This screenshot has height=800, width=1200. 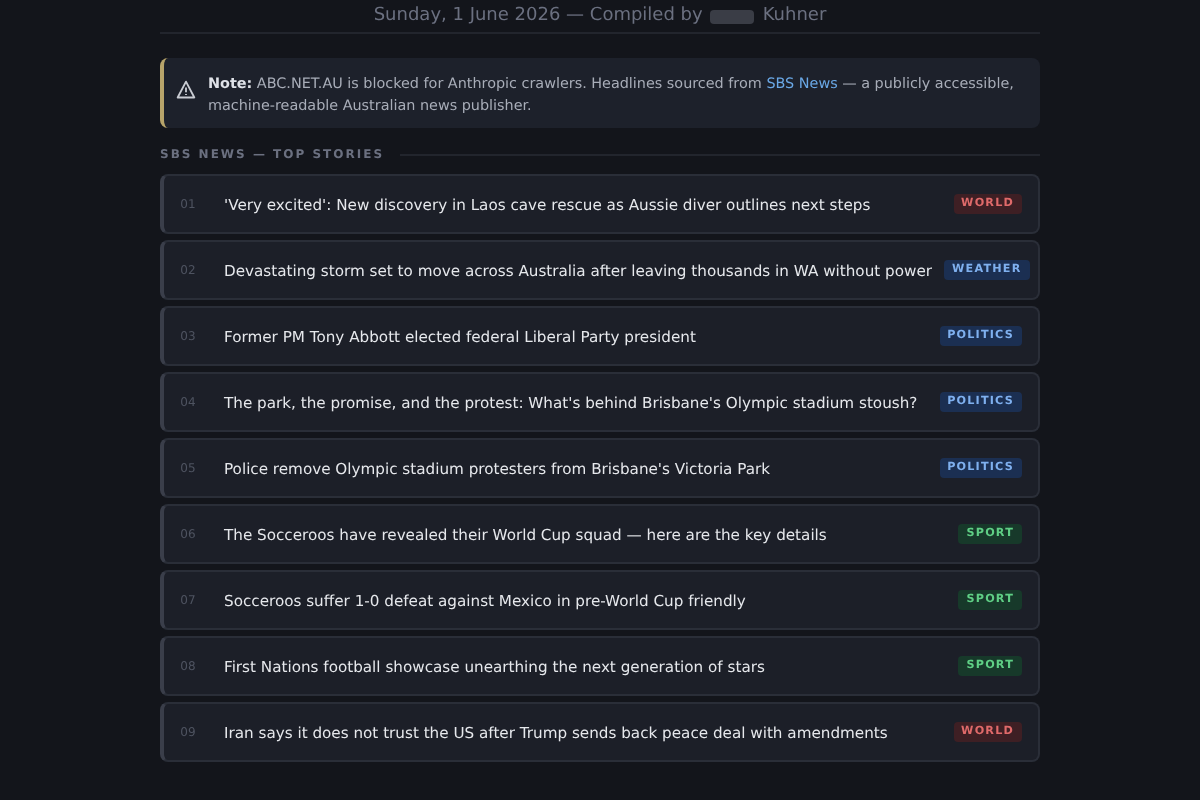 I want to click on author-name: Kuhner, so click(x=794, y=16).